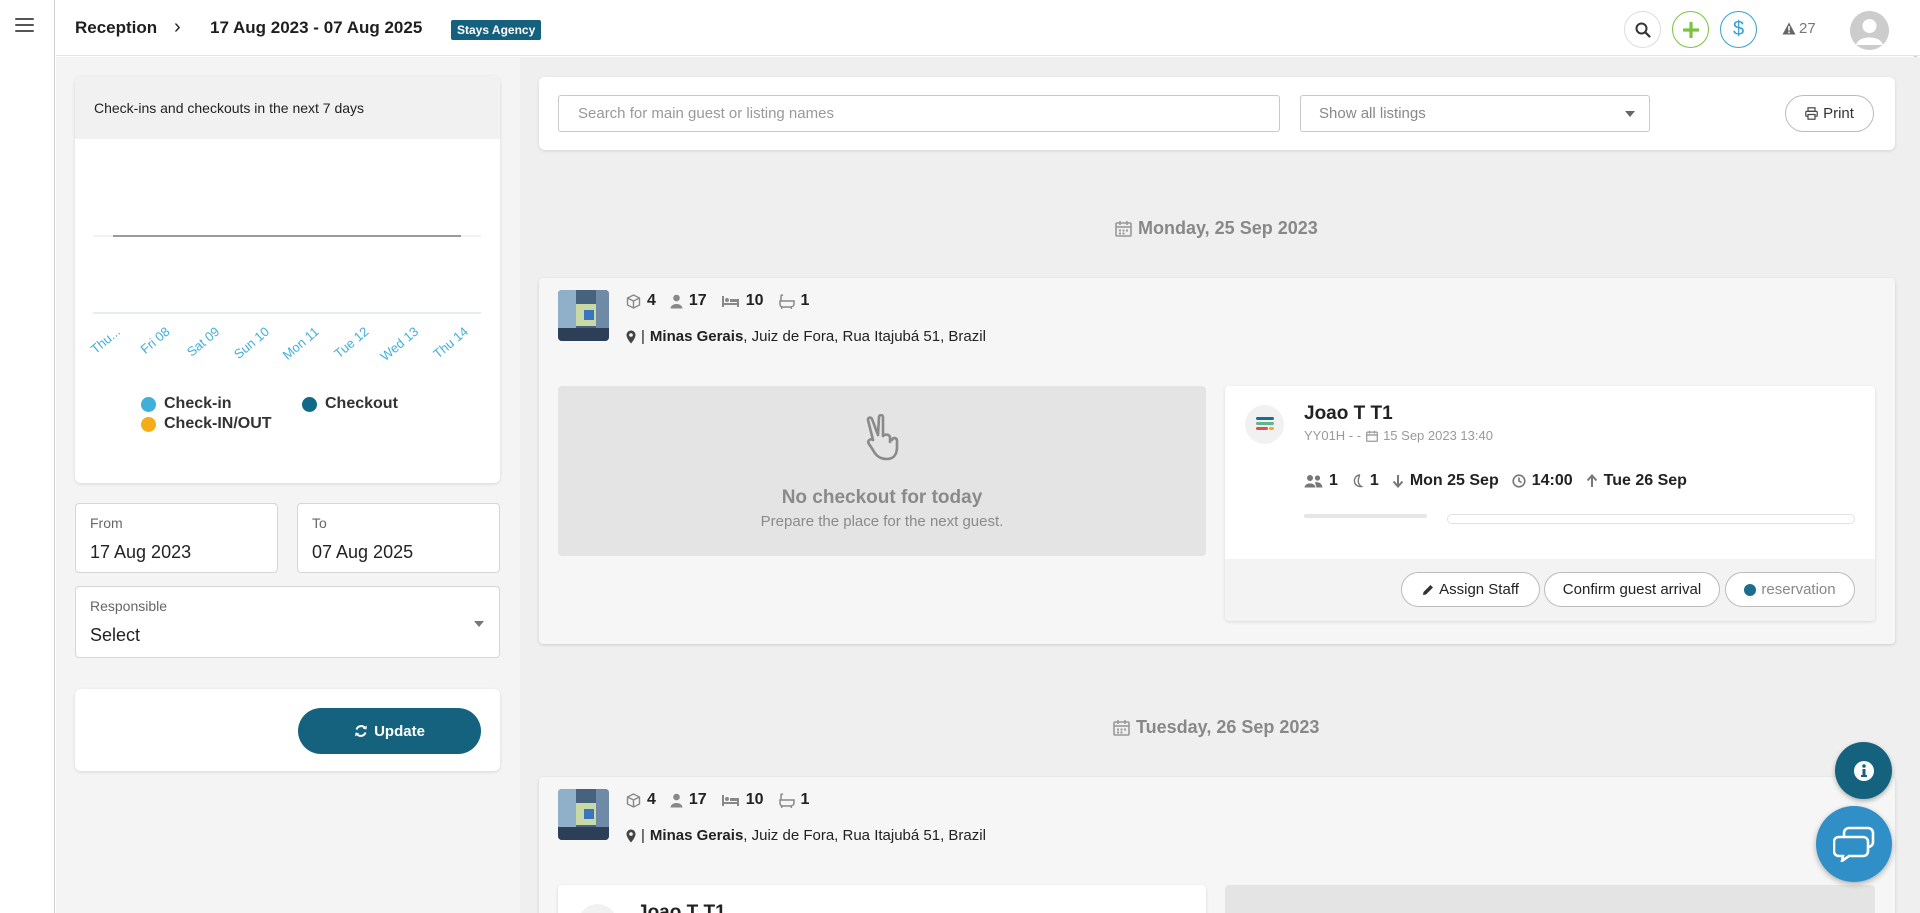  I want to click on info-button, so click(1863, 770).